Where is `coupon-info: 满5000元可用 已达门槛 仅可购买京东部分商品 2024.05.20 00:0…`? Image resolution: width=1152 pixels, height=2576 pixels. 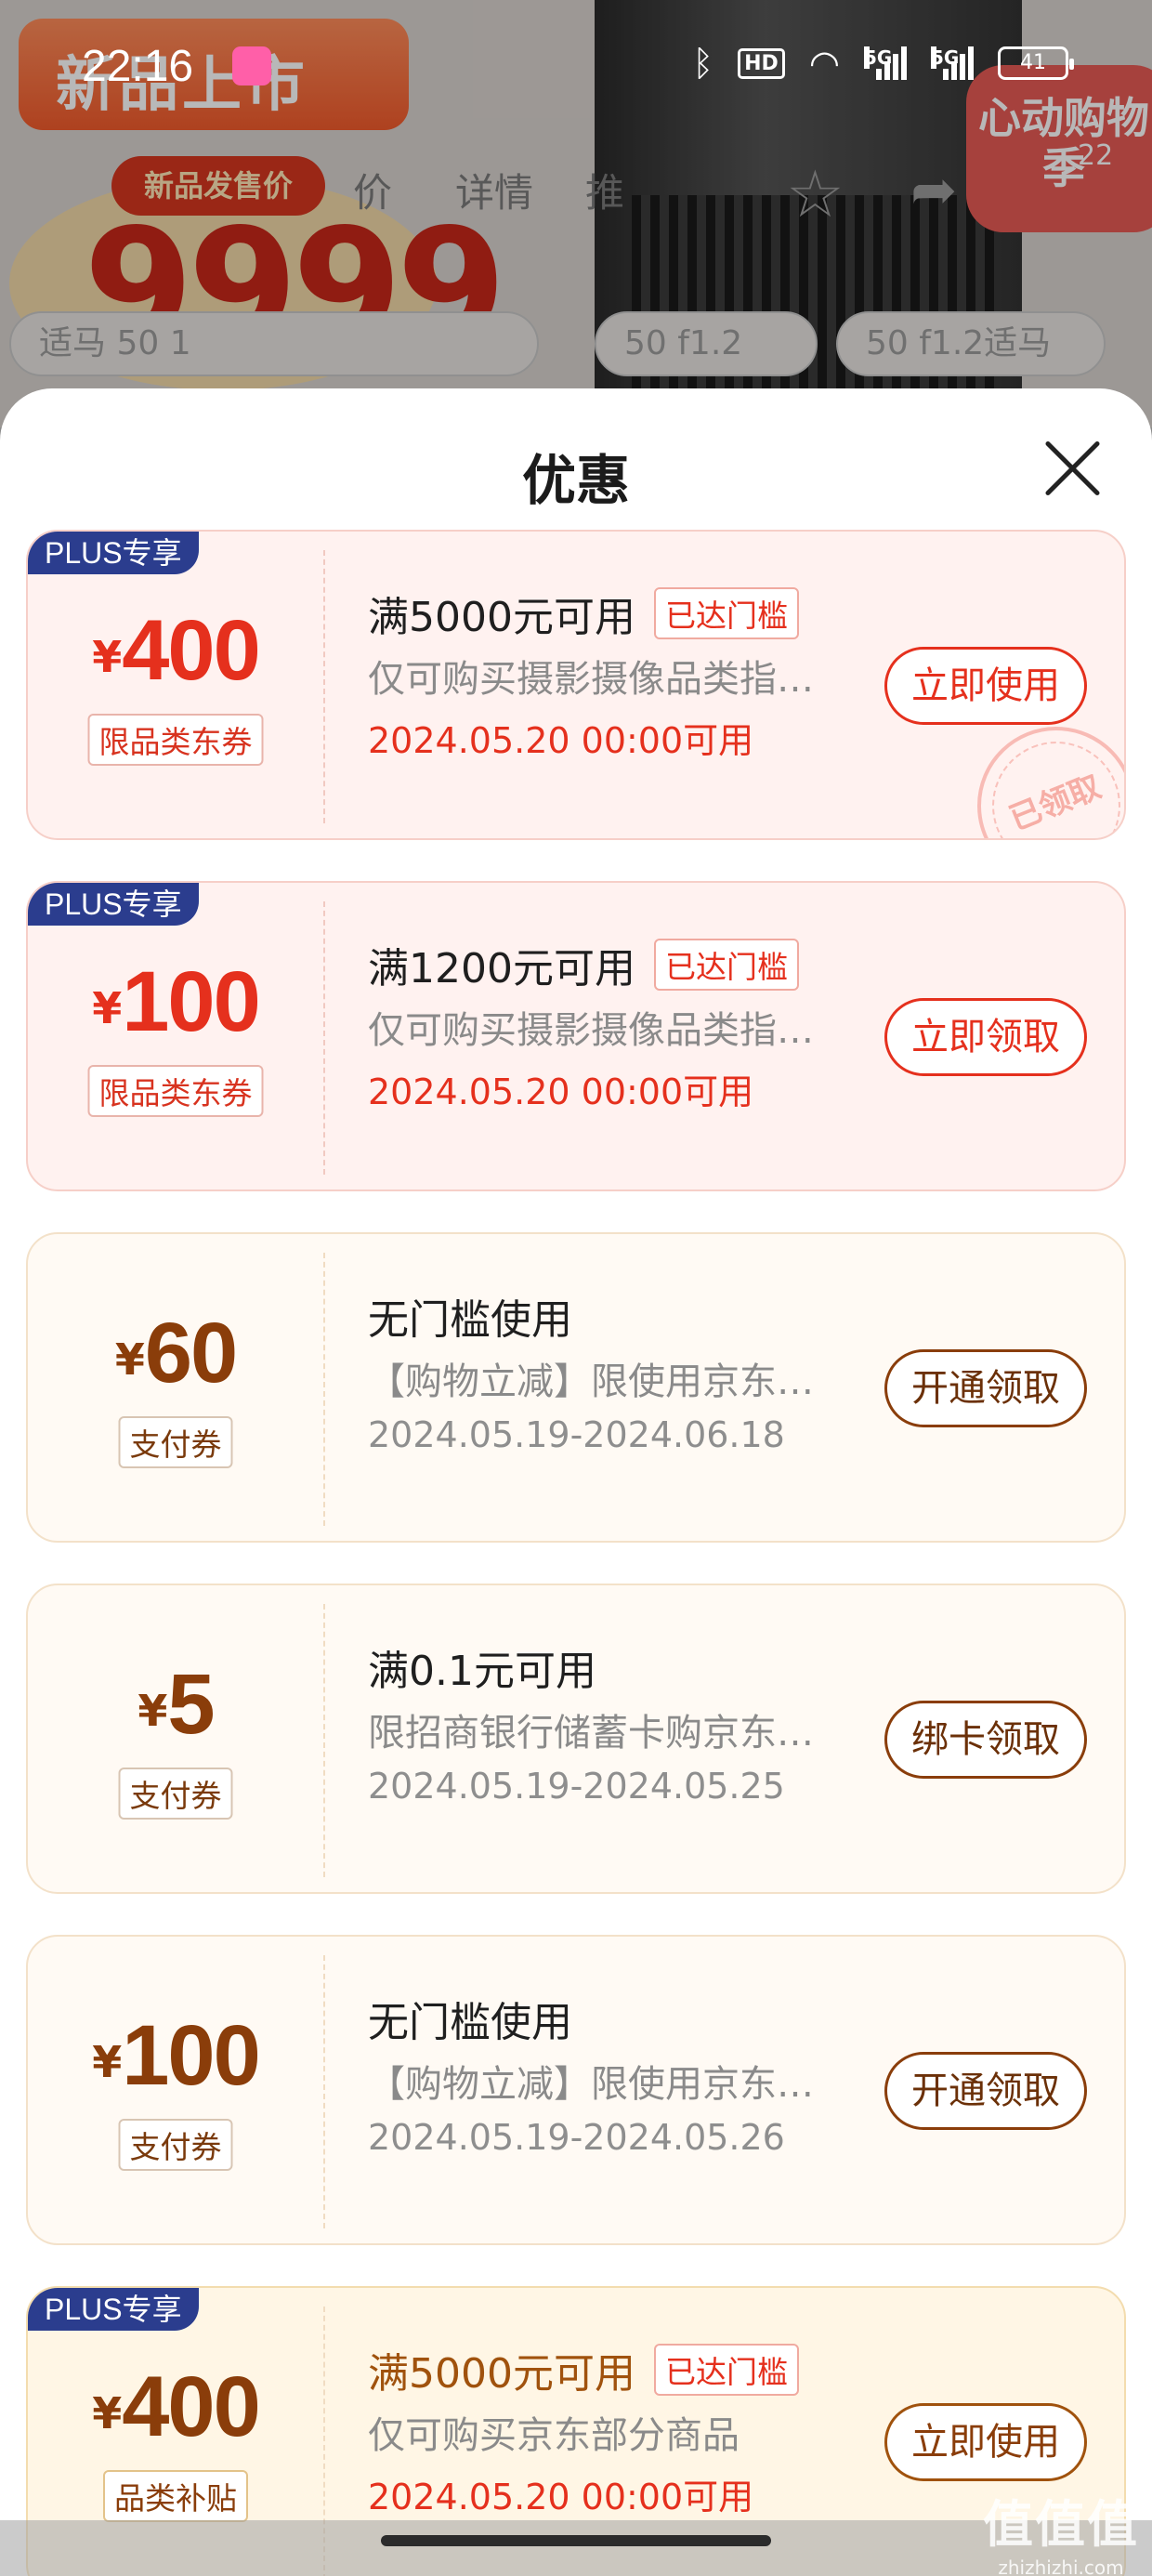 coupon-info: 满5000元可用 已达门槛 仅可购买京东部分商品 2024.05.20 00:0… is located at coordinates (628, 2429).